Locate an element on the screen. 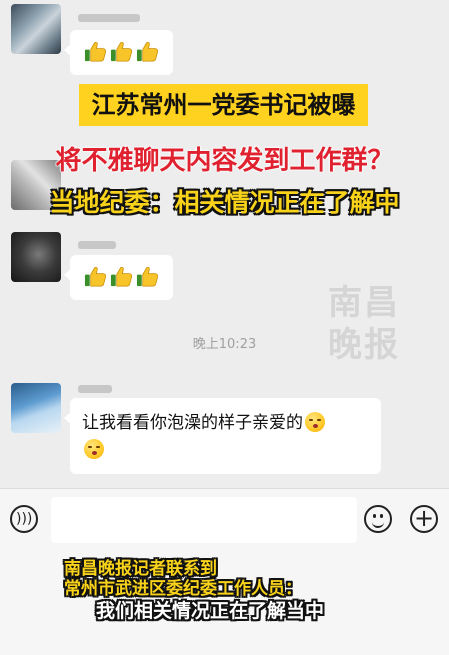  headline-title: 江苏常州一党委书记被曝 is located at coordinates (223, 105).